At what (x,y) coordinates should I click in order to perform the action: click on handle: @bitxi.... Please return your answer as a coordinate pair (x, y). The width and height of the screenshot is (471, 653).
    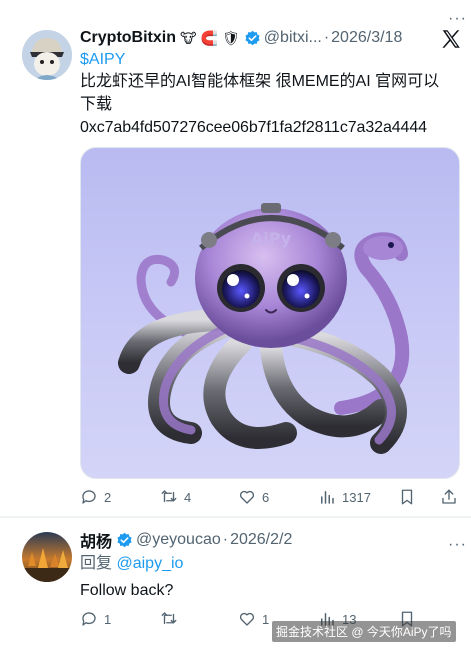
    Looking at the image, I should click on (293, 38).